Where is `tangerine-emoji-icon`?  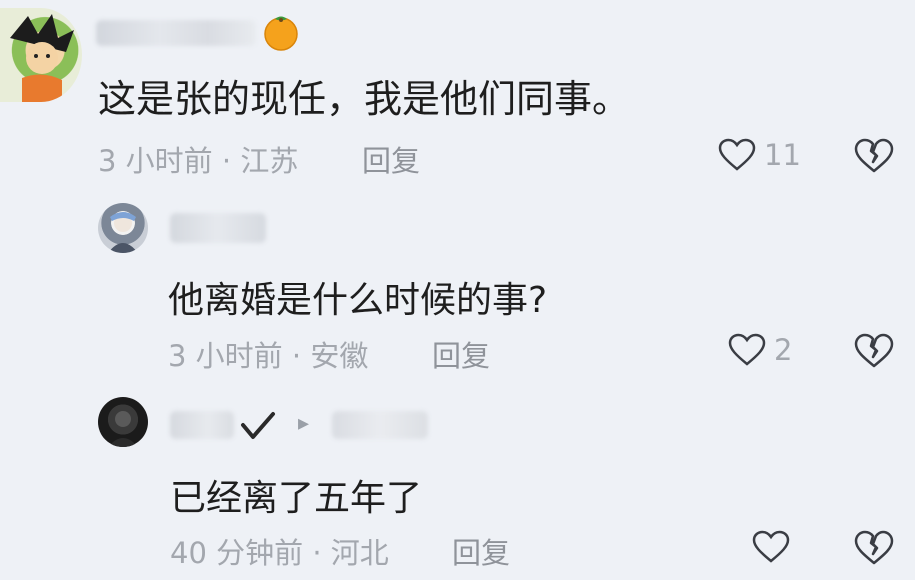
tangerine-emoji-icon is located at coordinates (281, 31).